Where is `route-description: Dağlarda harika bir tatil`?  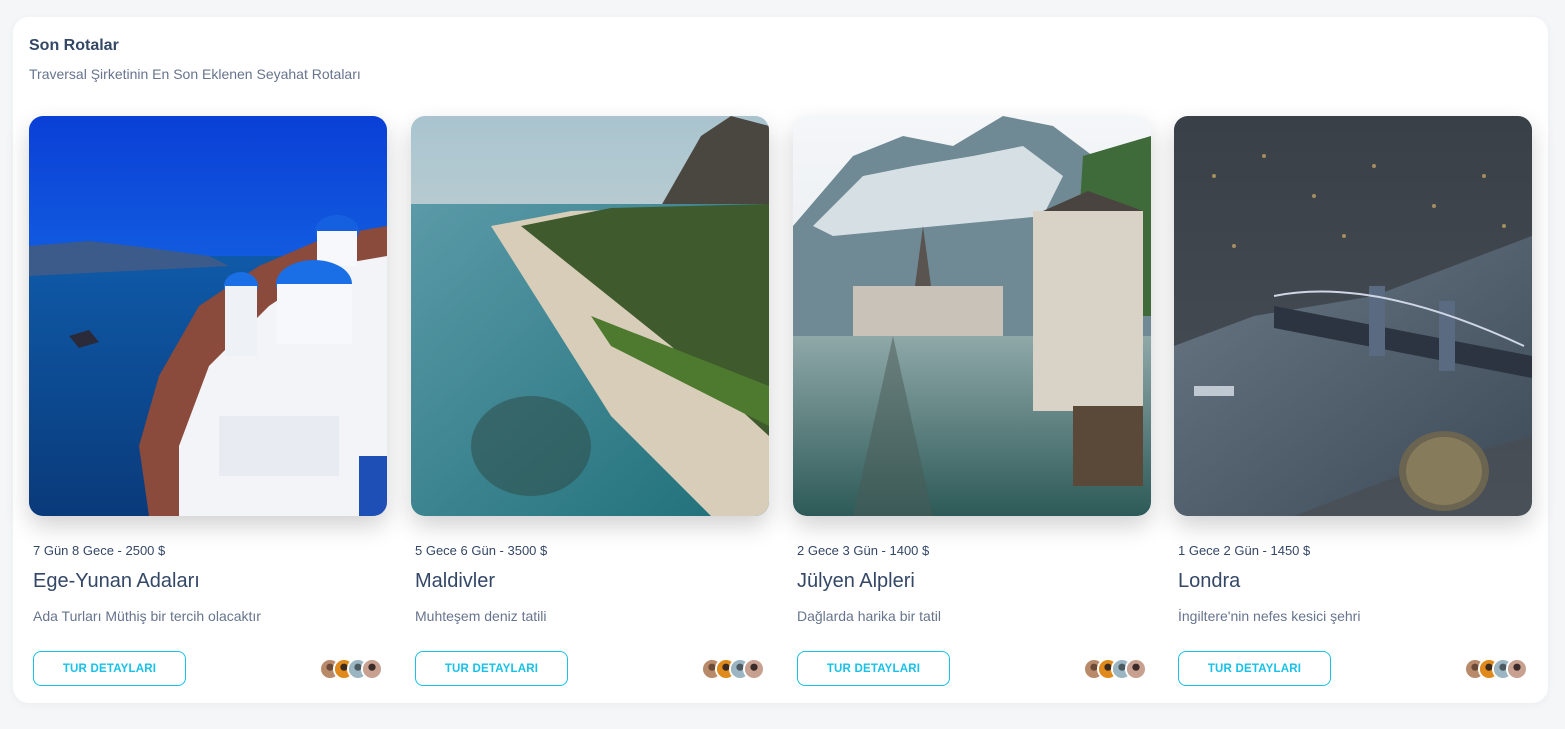 route-description: Dağlarda harika bir tatil is located at coordinates (869, 616).